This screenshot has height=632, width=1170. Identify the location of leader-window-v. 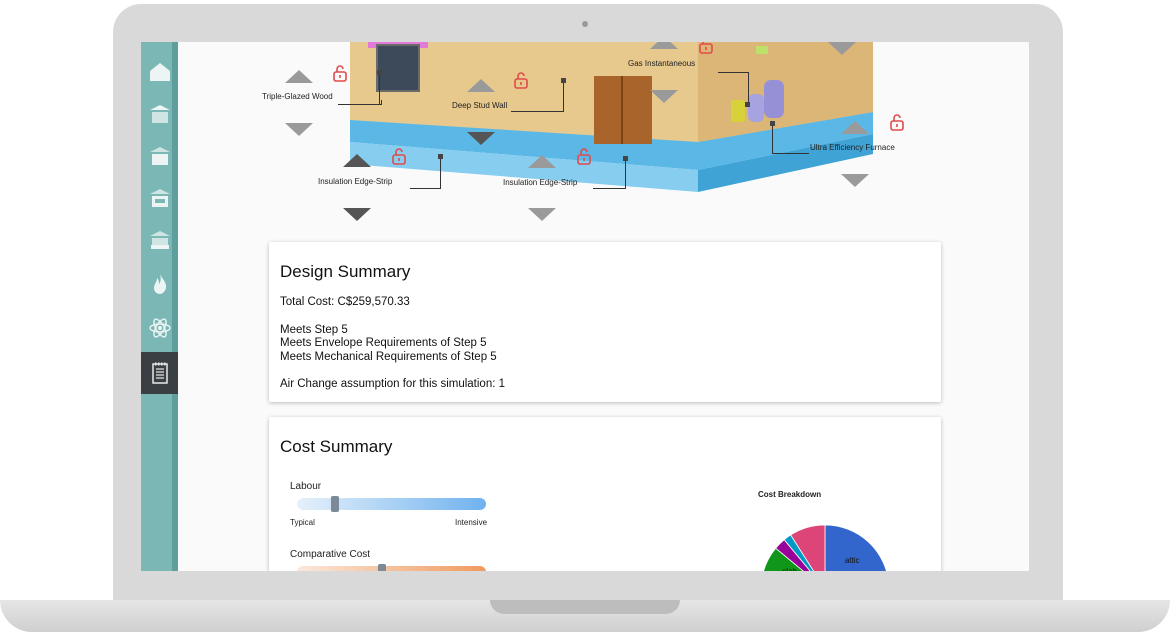
(380, 88).